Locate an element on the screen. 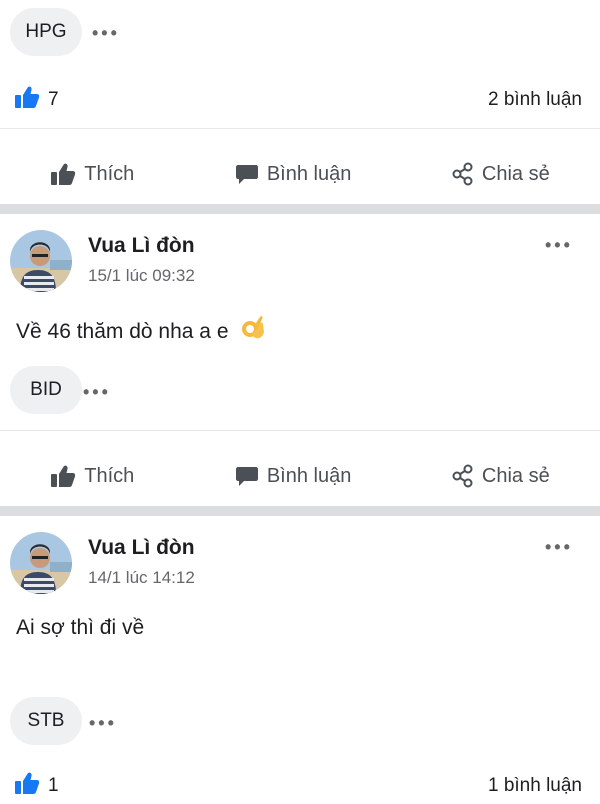 This screenshot has width=600, height=804. post-text: Ai sợ thì đi về is located at coordinates (80, 627).